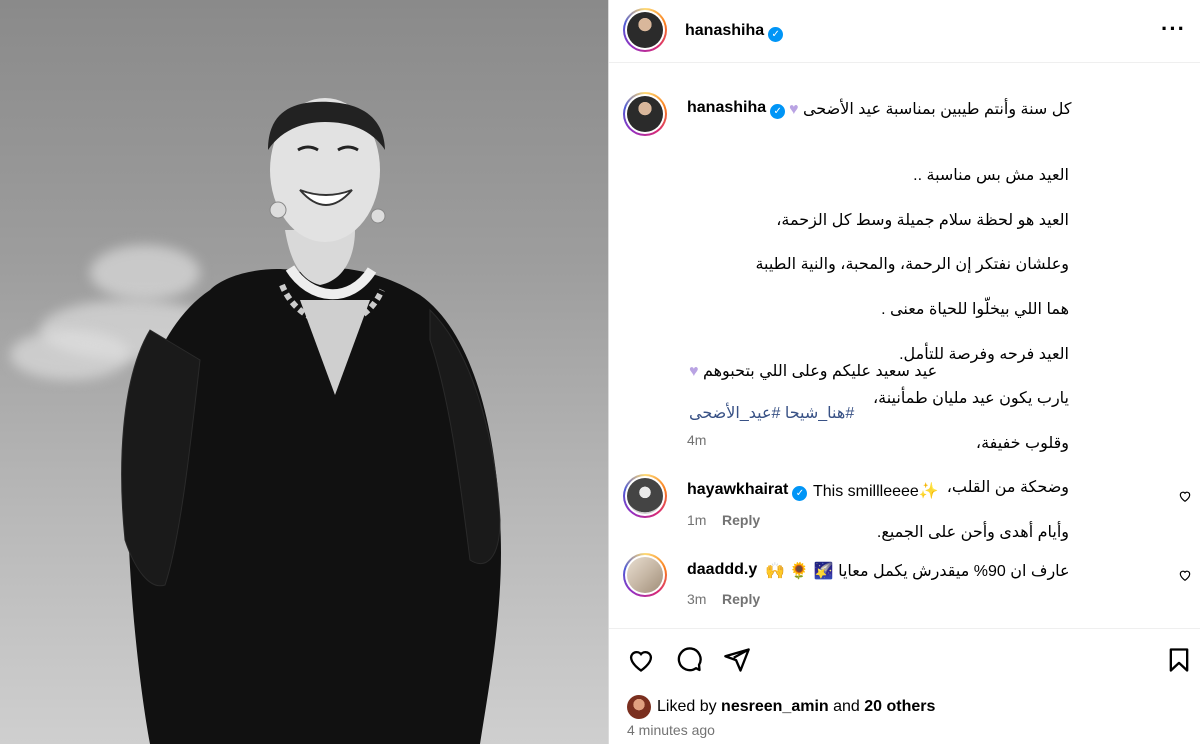 The height and width of the screenshot is (744, 1200). I want to click on caption-timestamp: 4m, so click(696, 440).